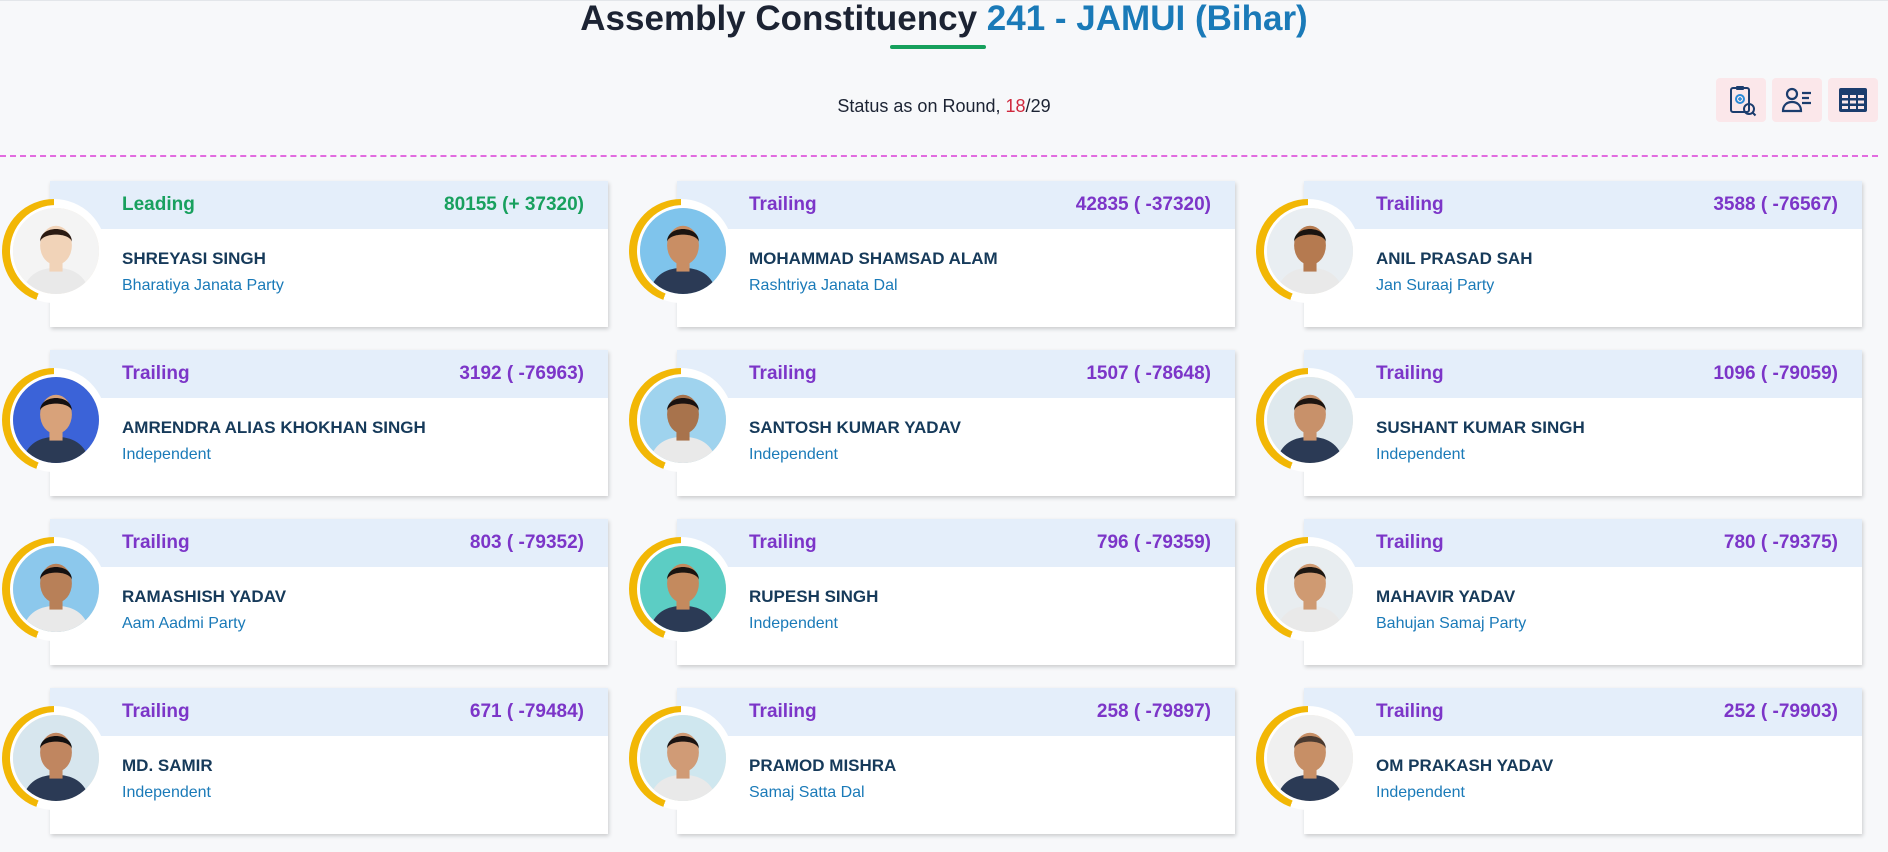 Image resolution: width=1888 pixels, height=852 pixels. I want to click on candidate-votes: 3192 ( -76963), so click(521, 373).